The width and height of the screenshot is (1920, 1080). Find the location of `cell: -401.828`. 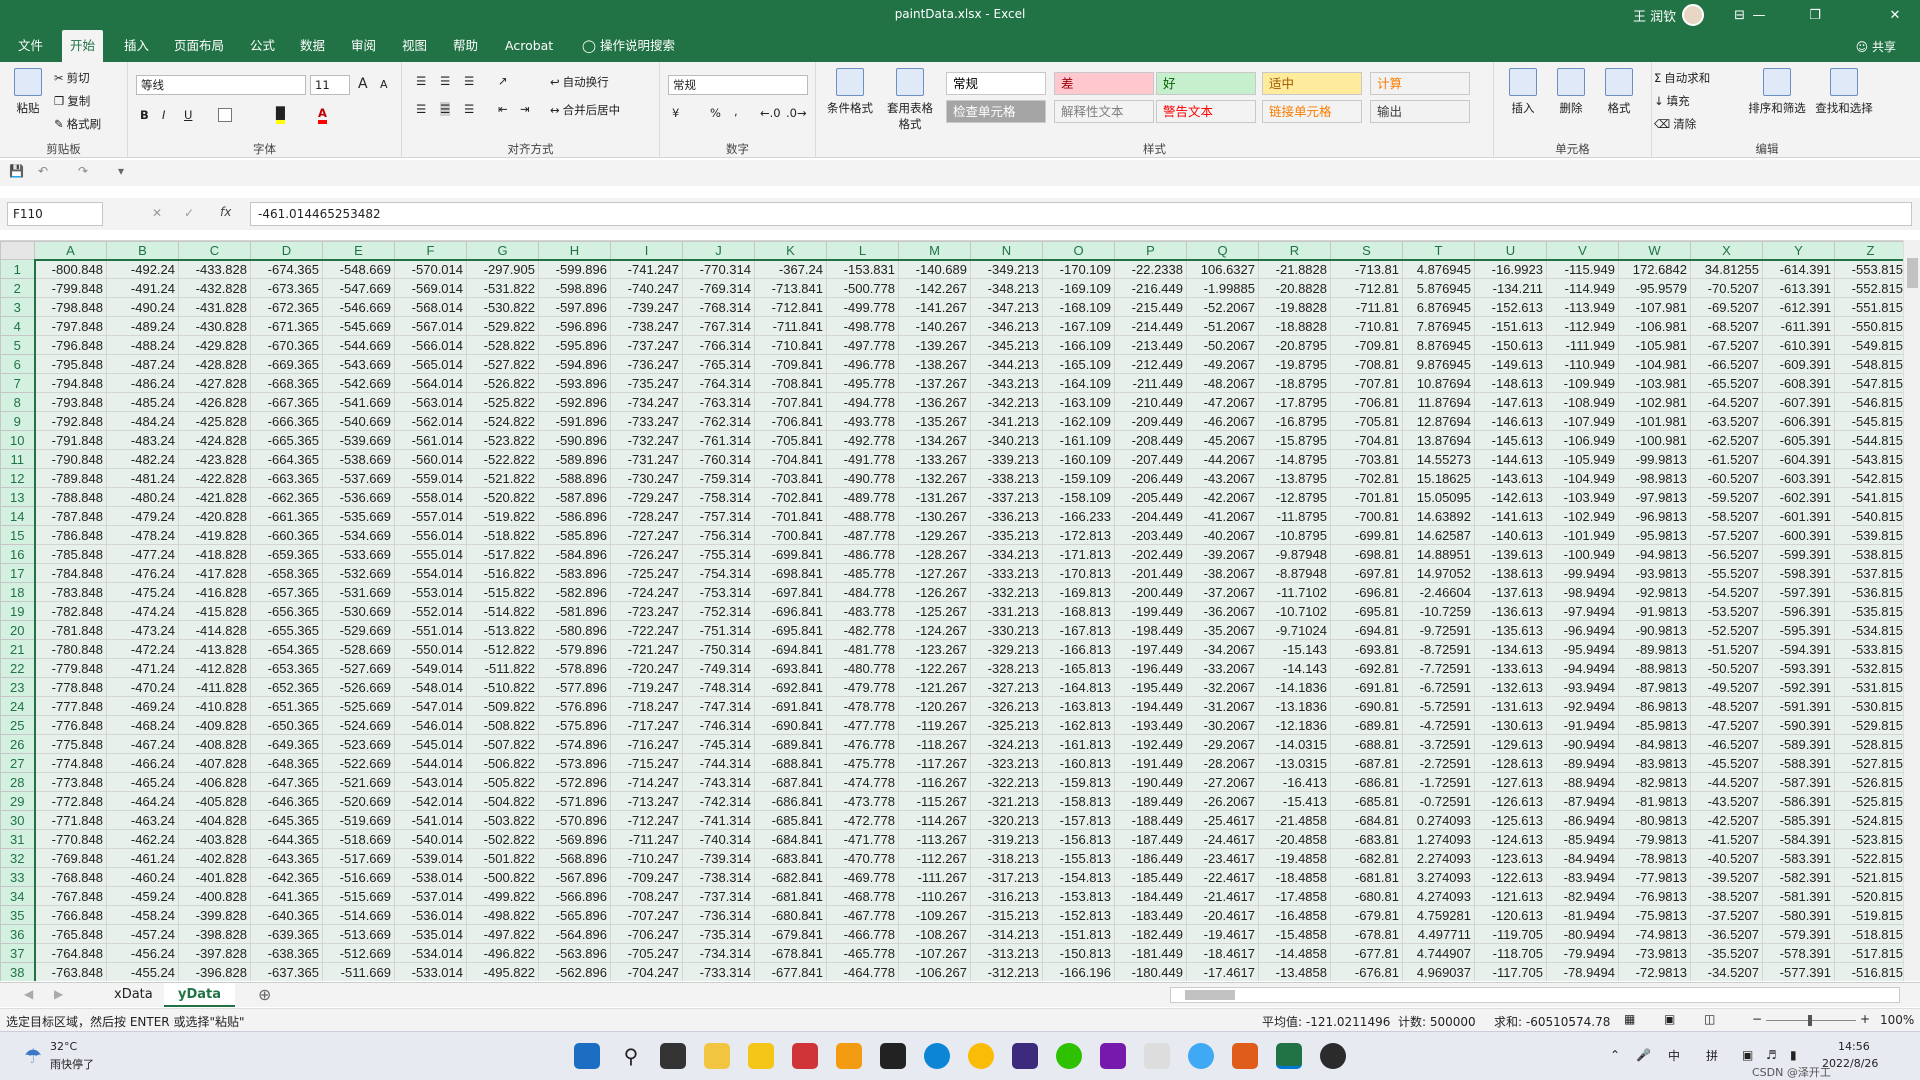

cell: -401.828 is located at coordinates (214, 877).